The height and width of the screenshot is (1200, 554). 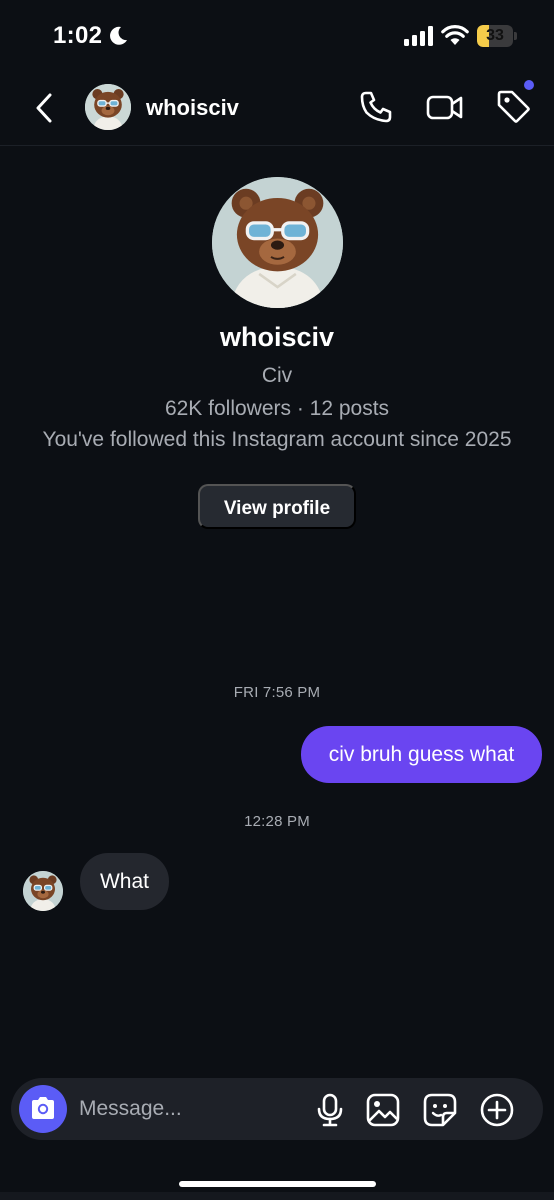 What do you see at coordinates (330, 1110) in the screenshot?
I see `microphone-icon` at bounding box center [330, 1110].